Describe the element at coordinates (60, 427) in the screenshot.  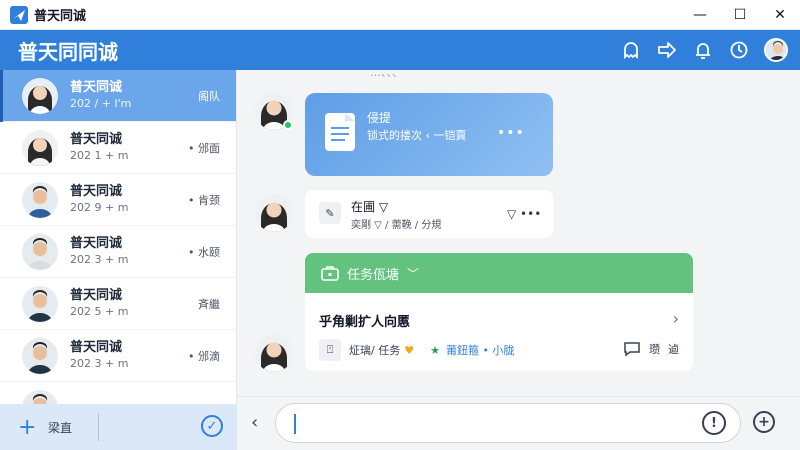
I see `new-chat-label: 梁直` at that location.